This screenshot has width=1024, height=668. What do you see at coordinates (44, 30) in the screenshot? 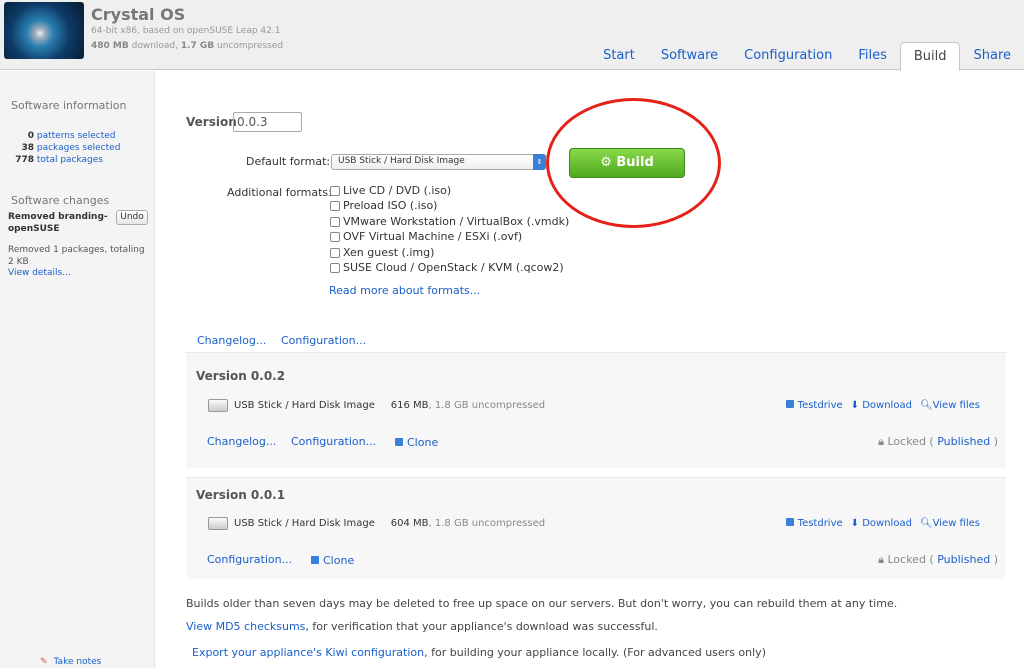
I see `appliance-logo` at bounding box center [44, 30].